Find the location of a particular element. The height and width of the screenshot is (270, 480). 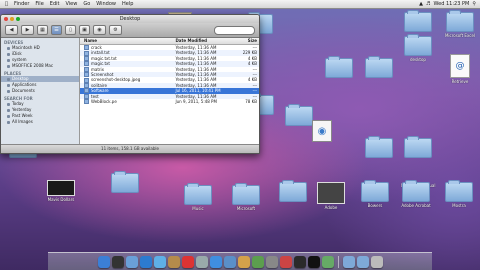

finder-toolbar: ◀ ▶ ▦ ☰ ▯ ▣ ◉ ⚙ is located at coordinates (130, 30).